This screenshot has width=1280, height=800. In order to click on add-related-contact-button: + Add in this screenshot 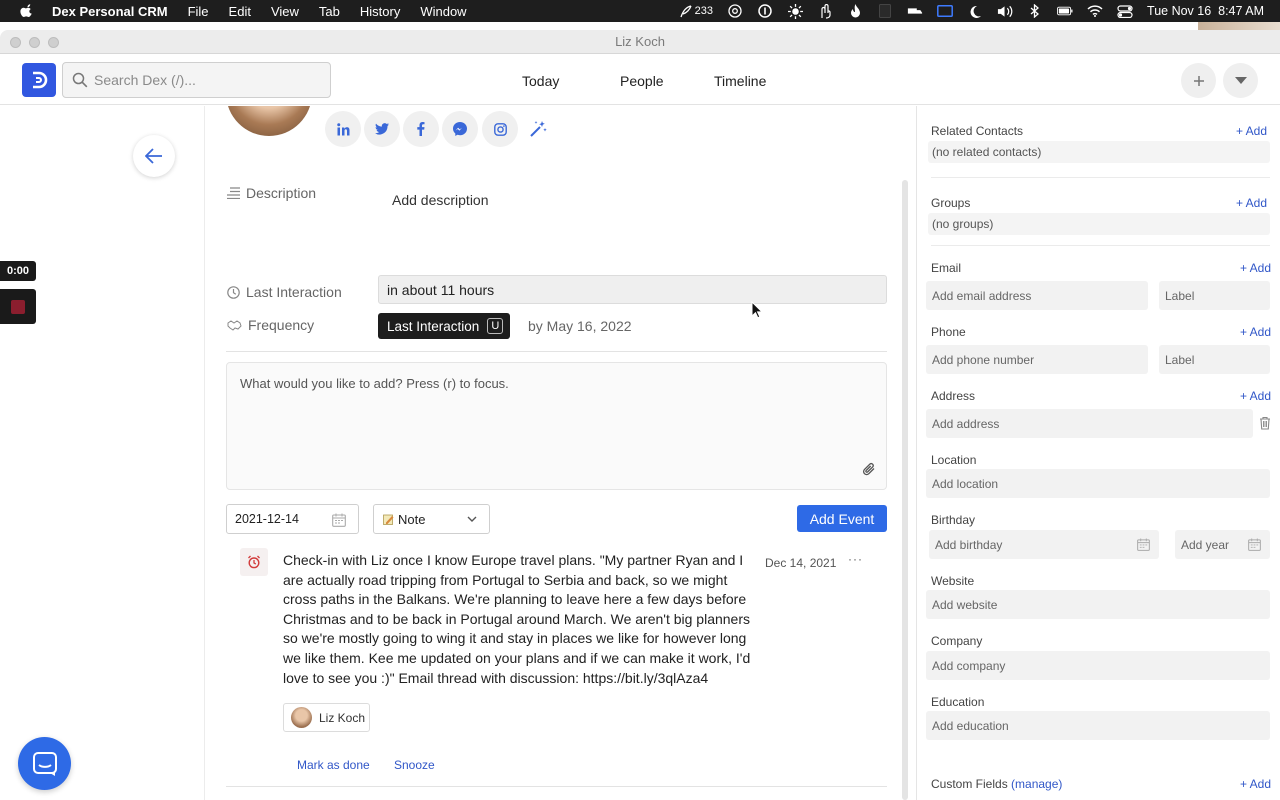, I will do `click(1251, 131)`.